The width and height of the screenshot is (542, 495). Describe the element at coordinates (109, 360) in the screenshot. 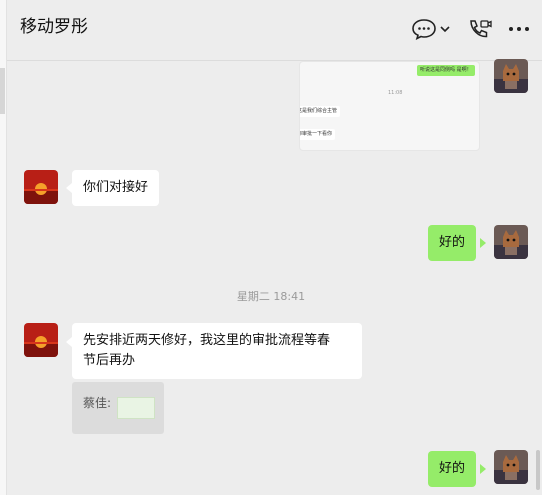

I see `message-line: 节后再办` at that location.